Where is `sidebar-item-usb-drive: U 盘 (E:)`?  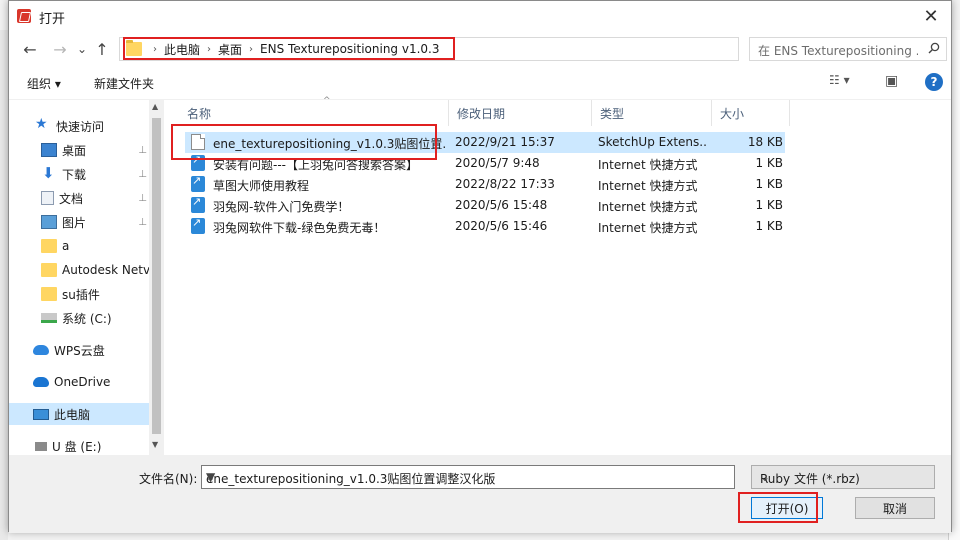 sidebar-item-usb-drive: U 盘 (E:) is located at coordinates (79, 446).